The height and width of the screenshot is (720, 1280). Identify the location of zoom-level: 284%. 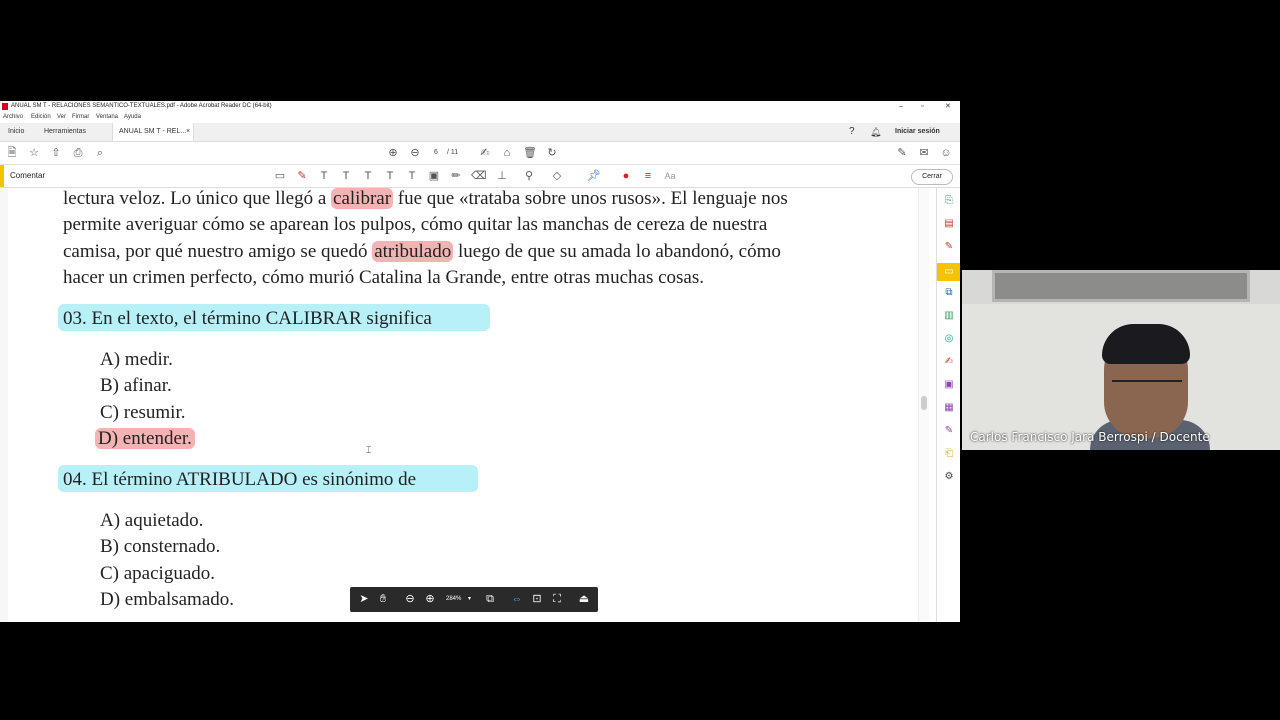
(453, 599).